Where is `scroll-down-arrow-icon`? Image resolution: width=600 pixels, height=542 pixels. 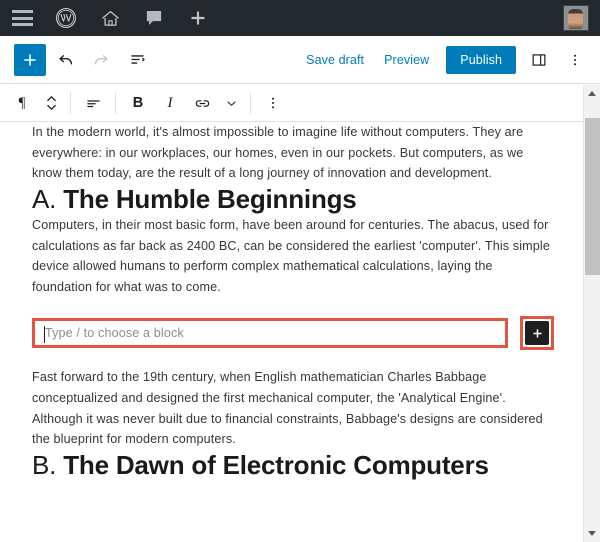
scroll-down-arrow-icon is located at coordinates (592, 533).